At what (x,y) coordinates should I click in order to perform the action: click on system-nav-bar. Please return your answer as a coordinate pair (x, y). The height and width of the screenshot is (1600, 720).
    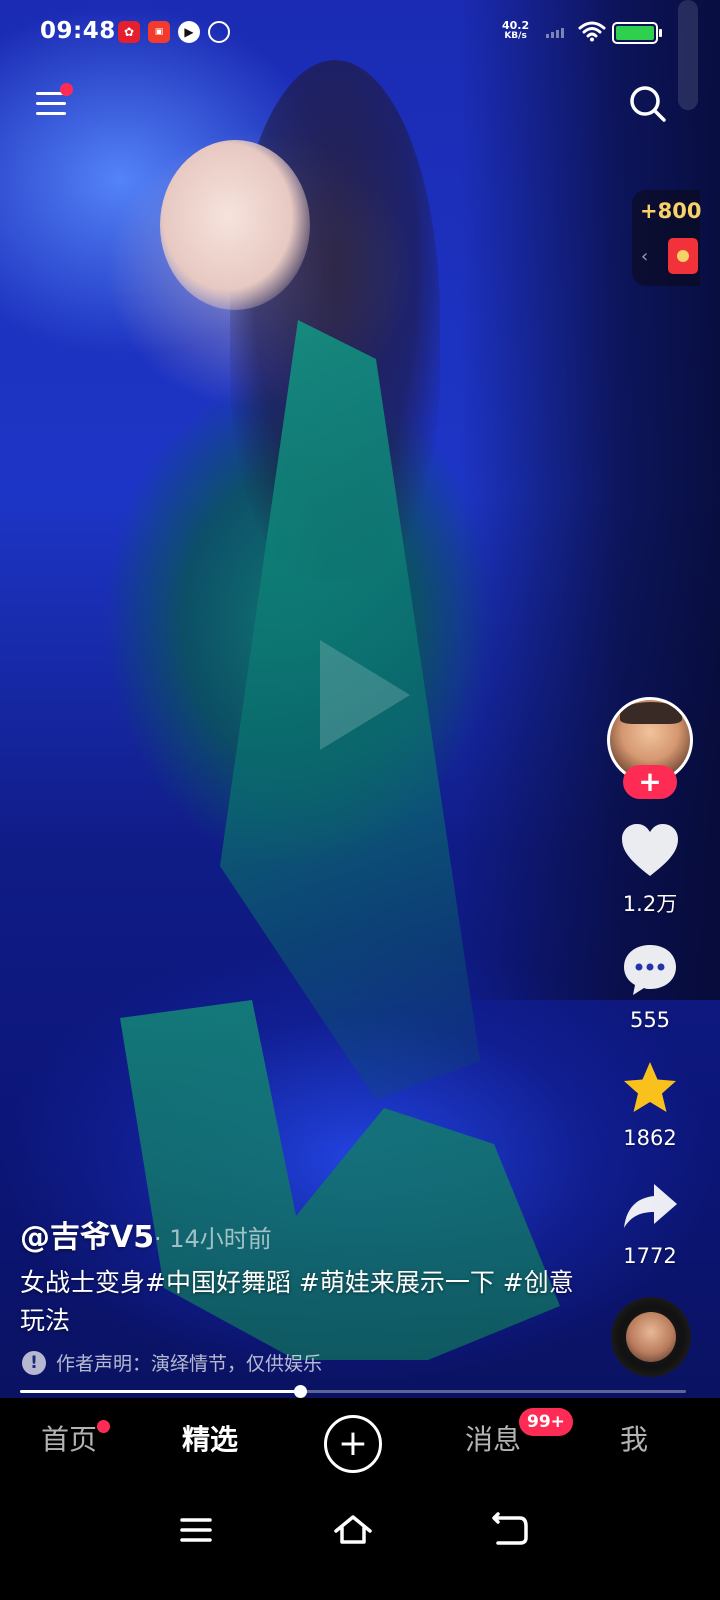
    Looking at the image, I should click on (360, 1545).